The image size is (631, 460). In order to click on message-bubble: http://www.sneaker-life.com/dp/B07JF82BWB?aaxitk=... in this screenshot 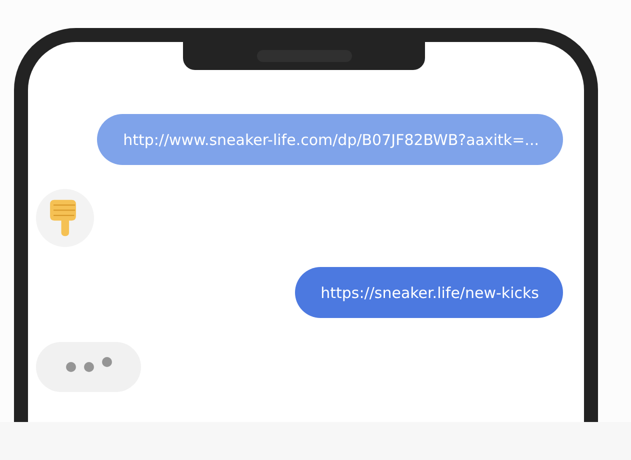, I will do `click(330, 139)`.